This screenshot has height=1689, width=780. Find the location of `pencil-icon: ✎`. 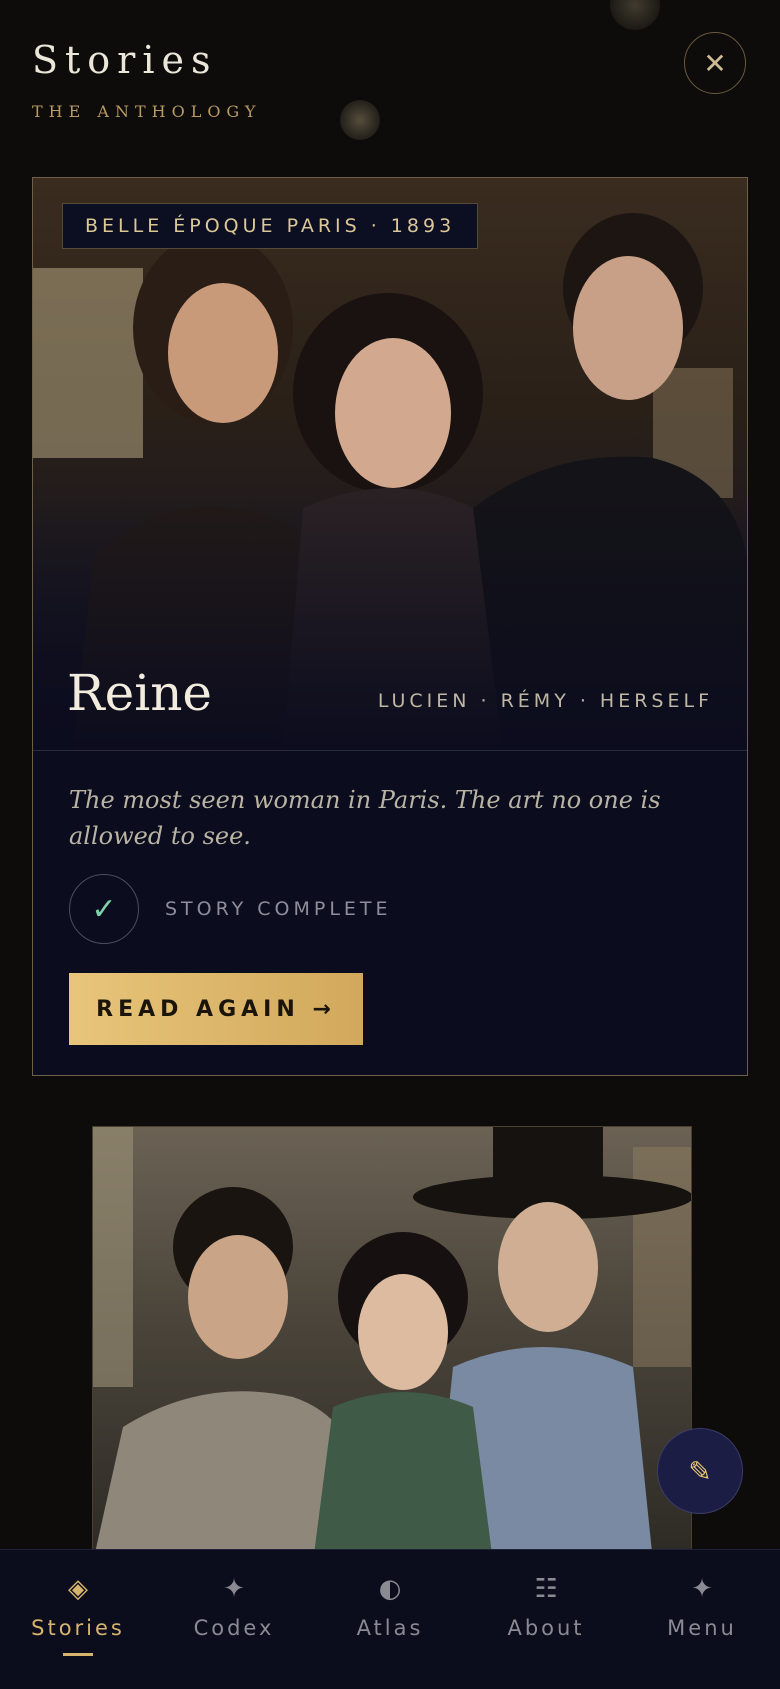

pencil-icon: ✎ is located at coordinates (700, 1471).